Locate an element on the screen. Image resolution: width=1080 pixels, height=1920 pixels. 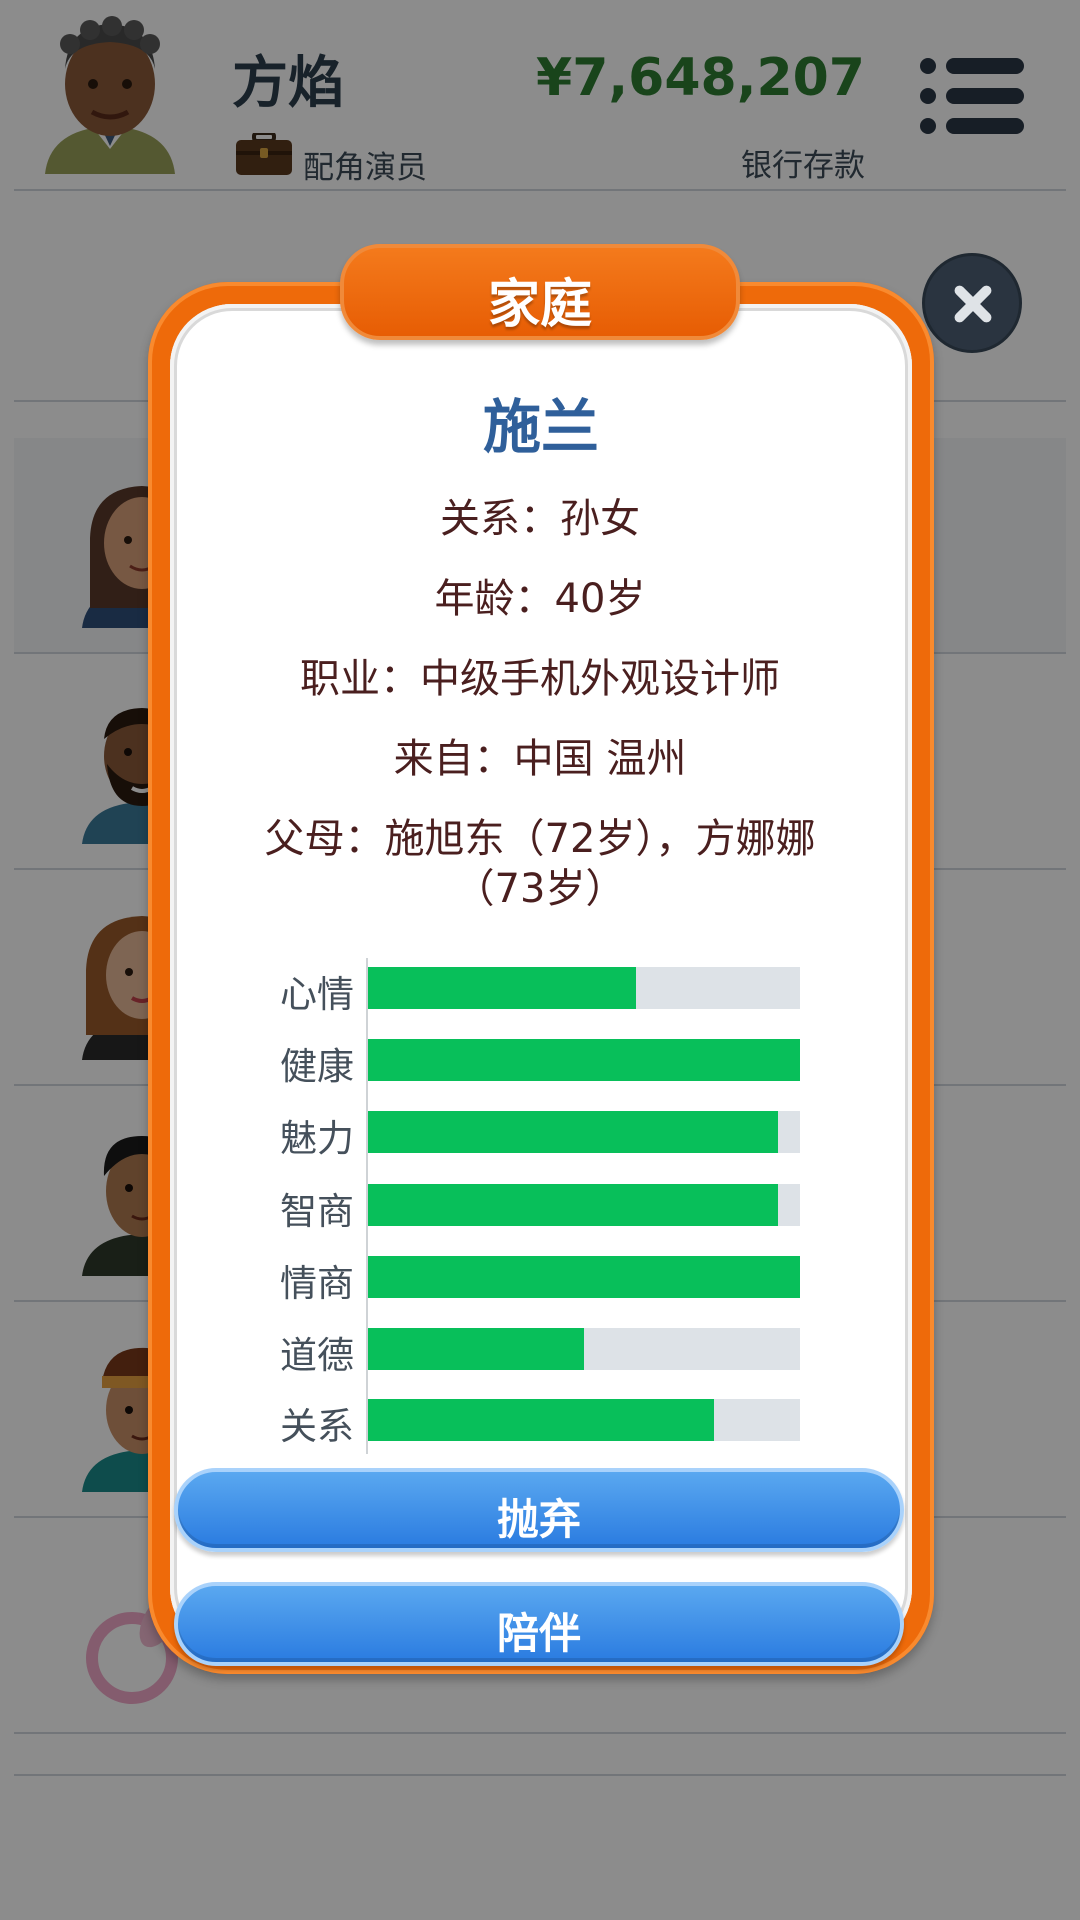
stat-label: 道德 is located at coordinates (317, 1355).